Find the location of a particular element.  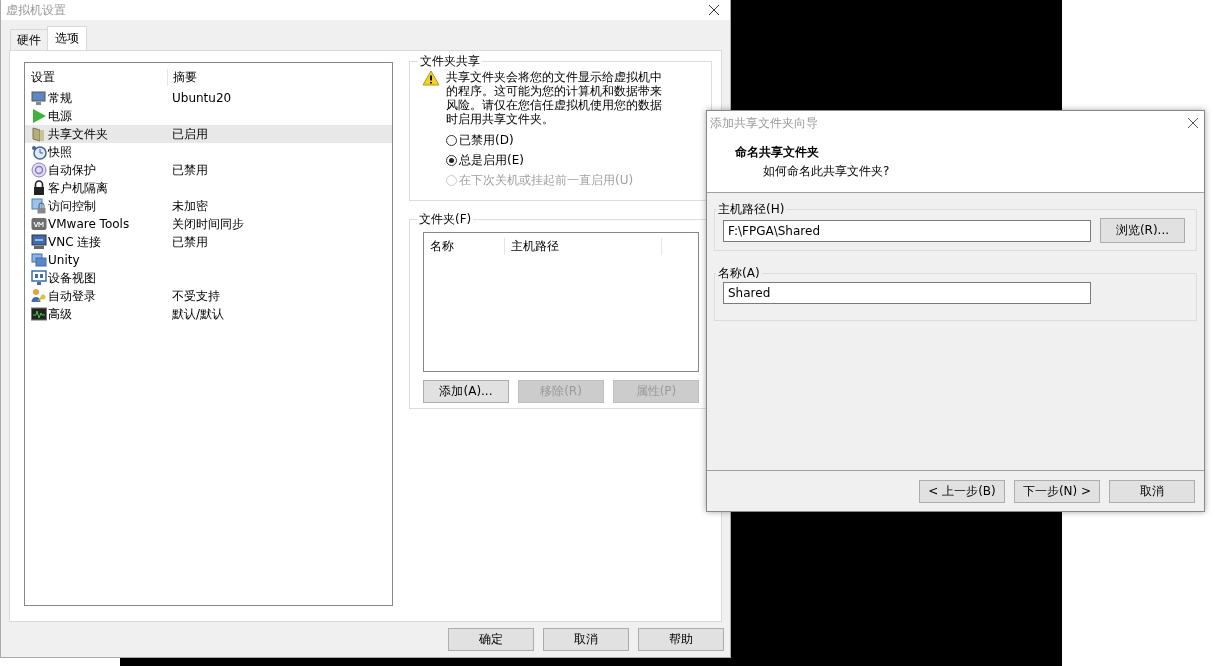

settings-row: 常规 Ubuntu20 is located at coordinates (208, 98).